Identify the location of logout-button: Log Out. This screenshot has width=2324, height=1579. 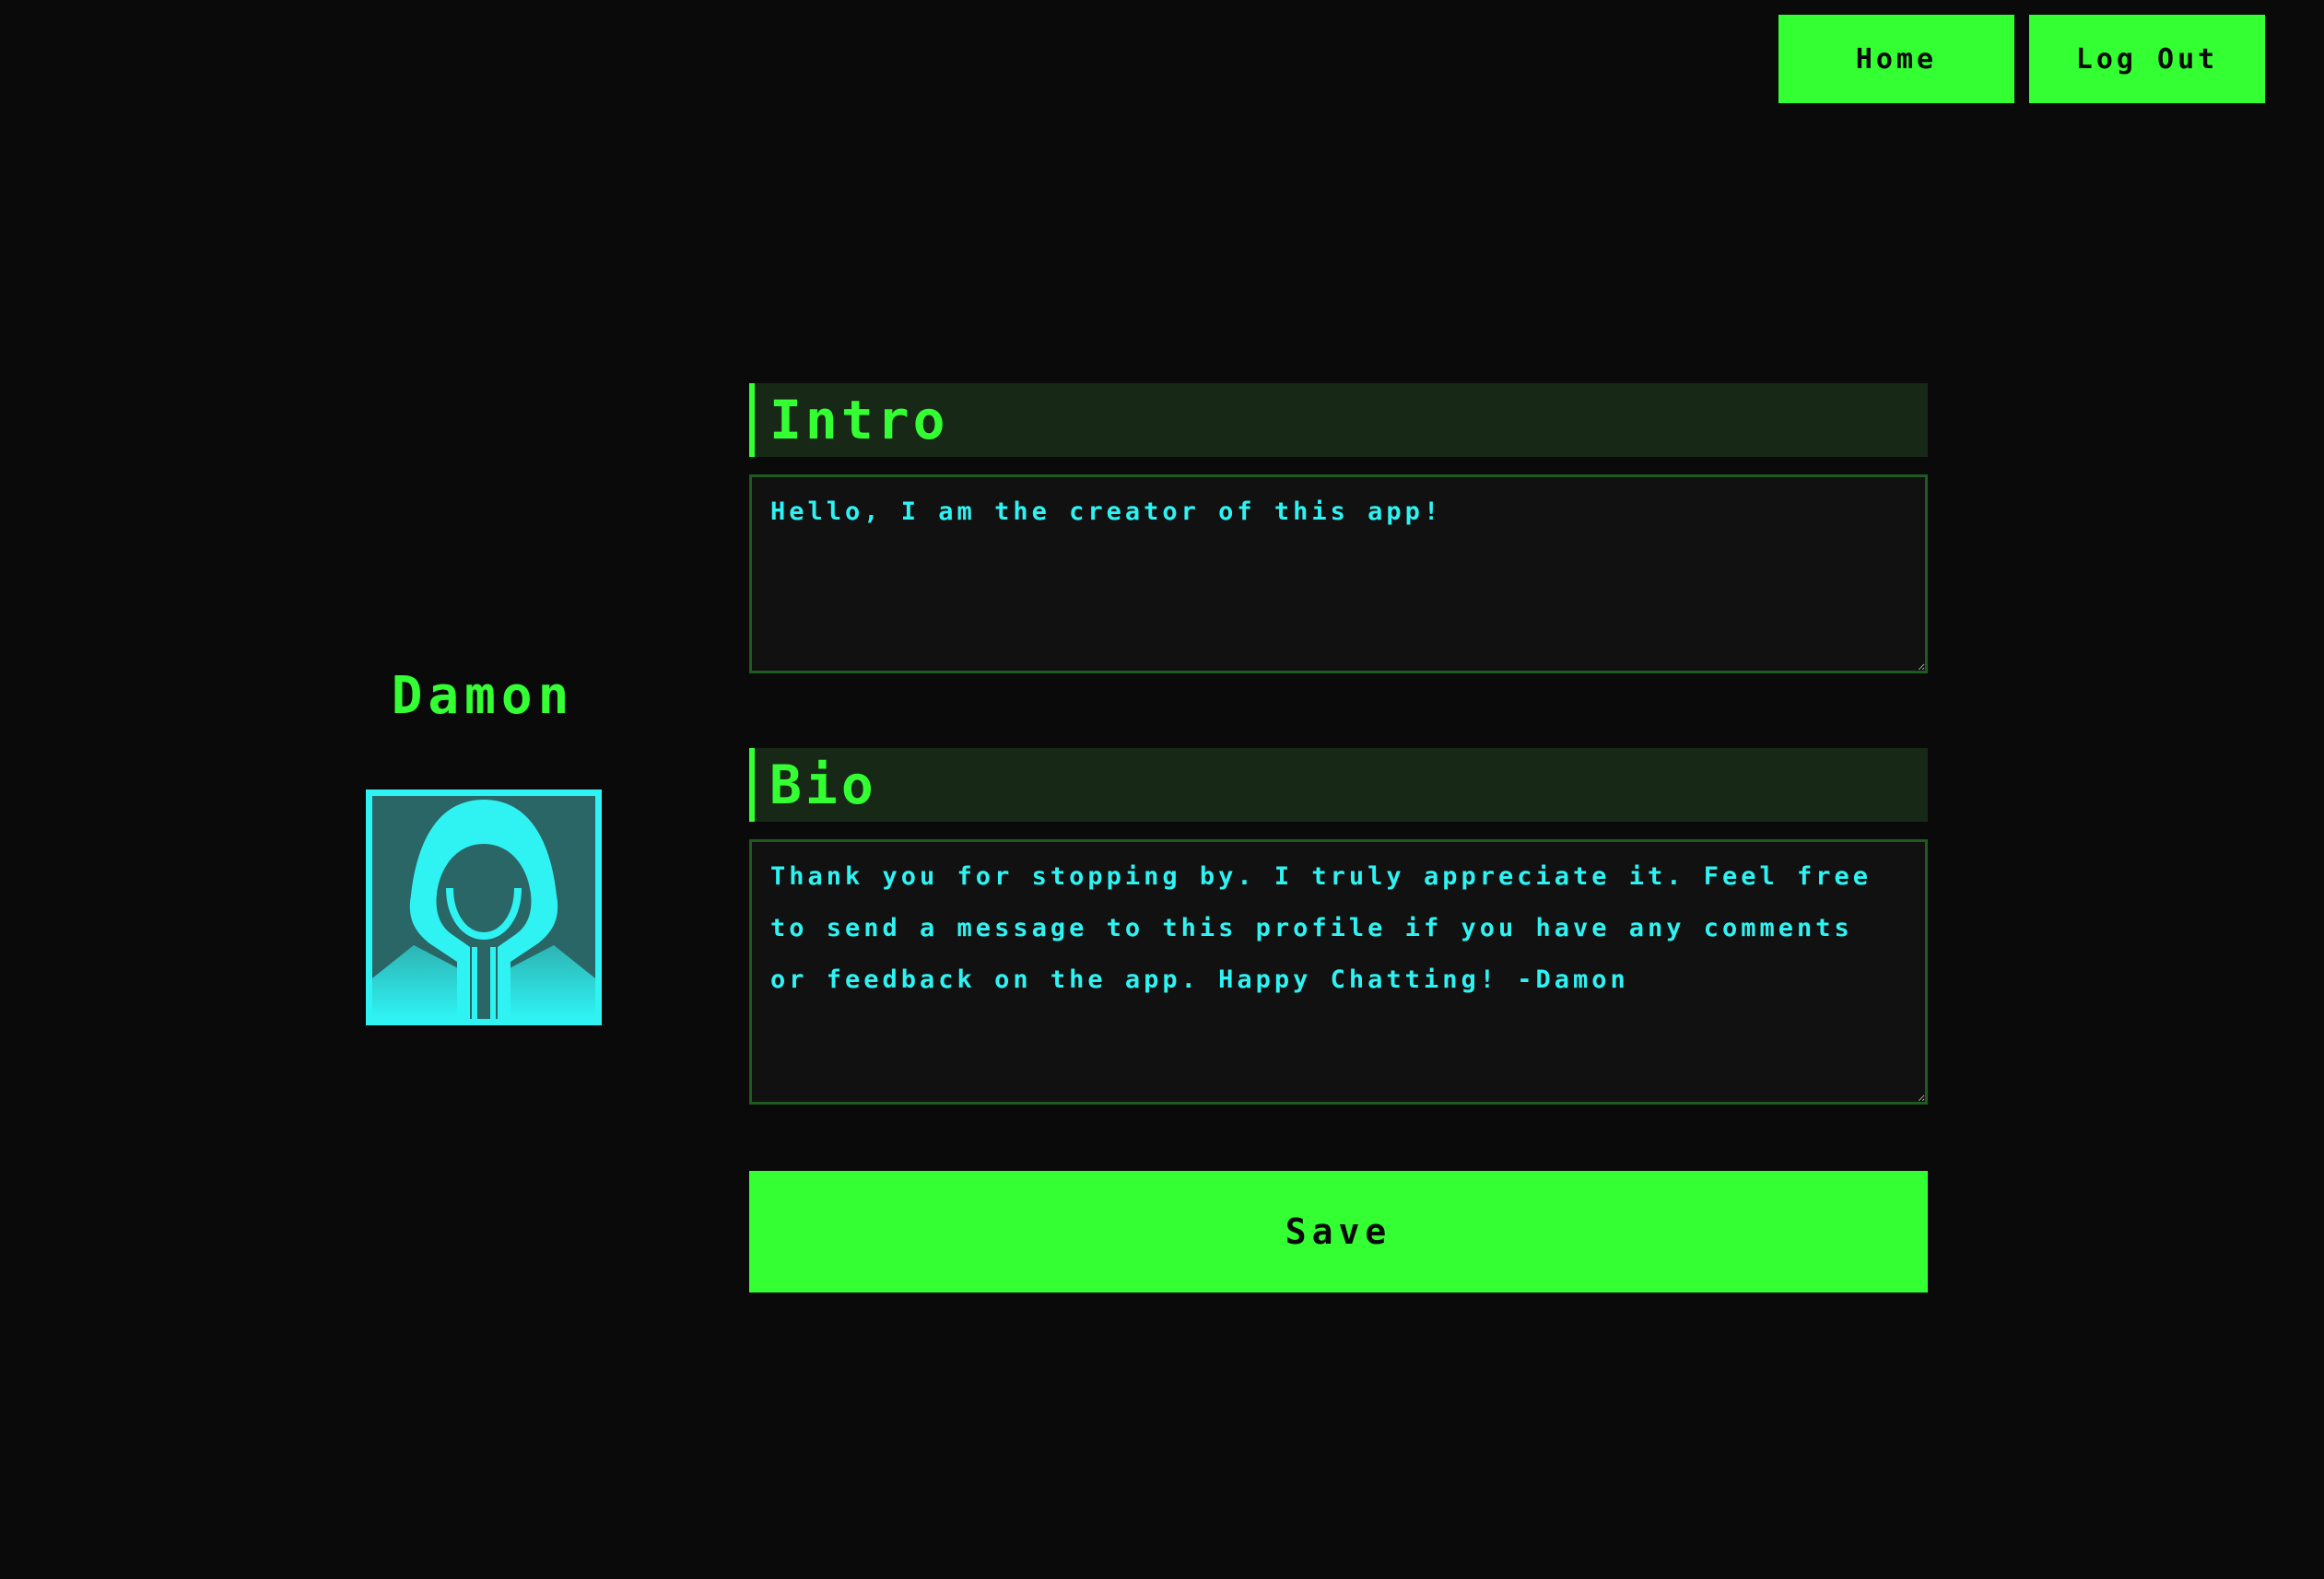
(2147, 59).